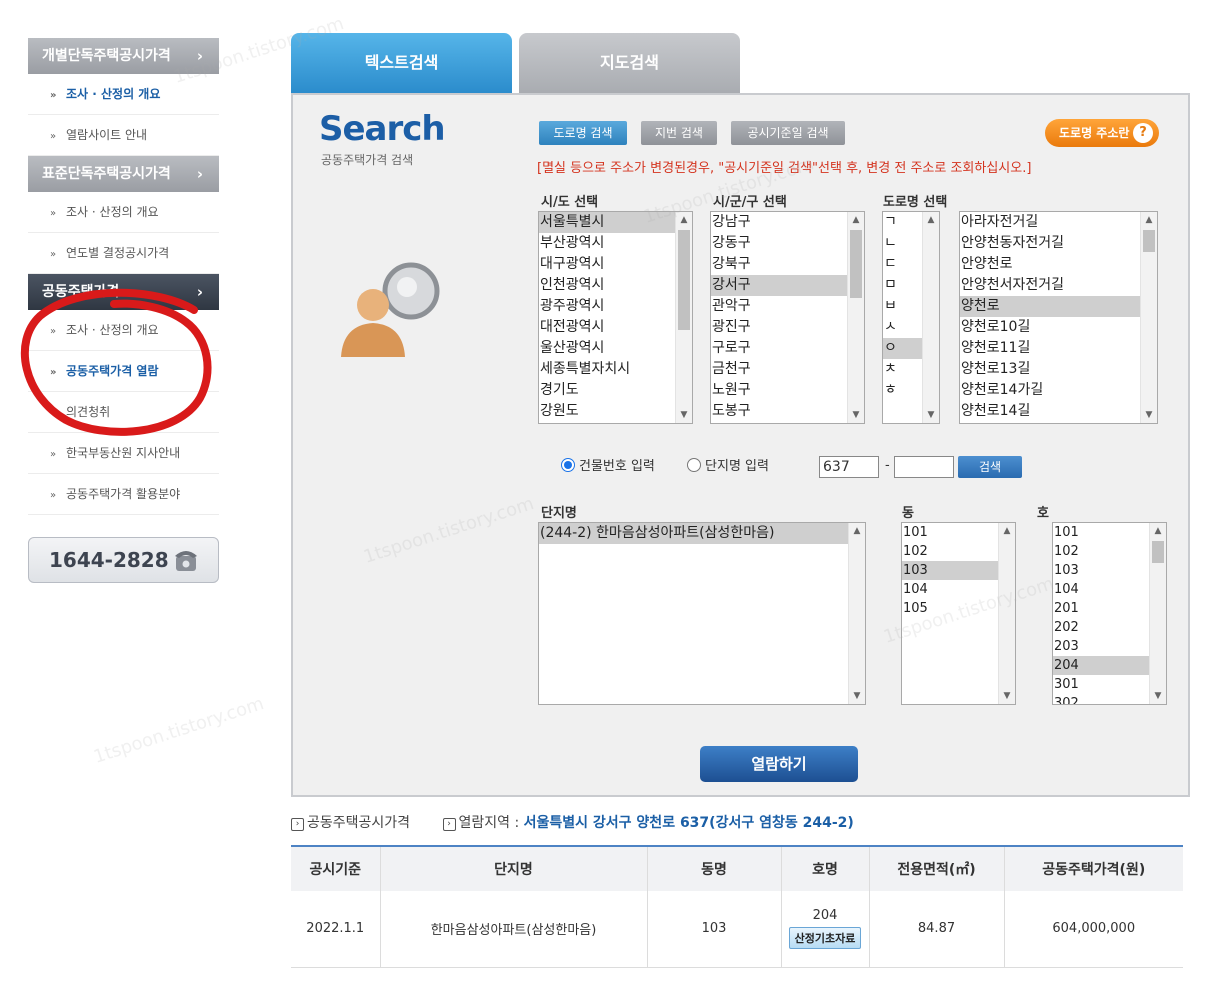 The width and height of the screenshot is (1213, 999). What do you see at coordinates (607, 264) in the screenshot?
I see `list-item: 대구광역시` at bounding box center [607, 264].